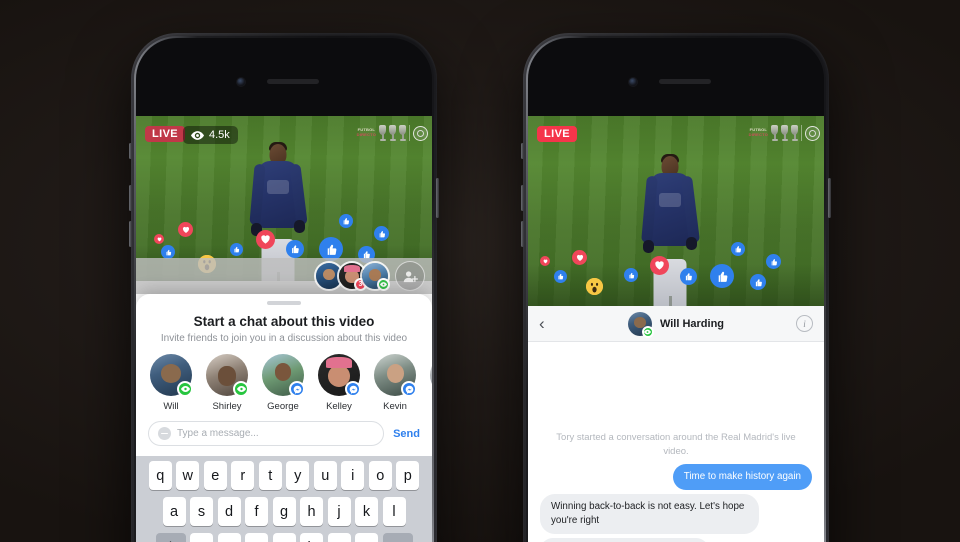  Describe the element at coordinates (676, 211) in the screenshot. I see `live-video-right: FUTBOL DIRECTO LIVE` at that location.